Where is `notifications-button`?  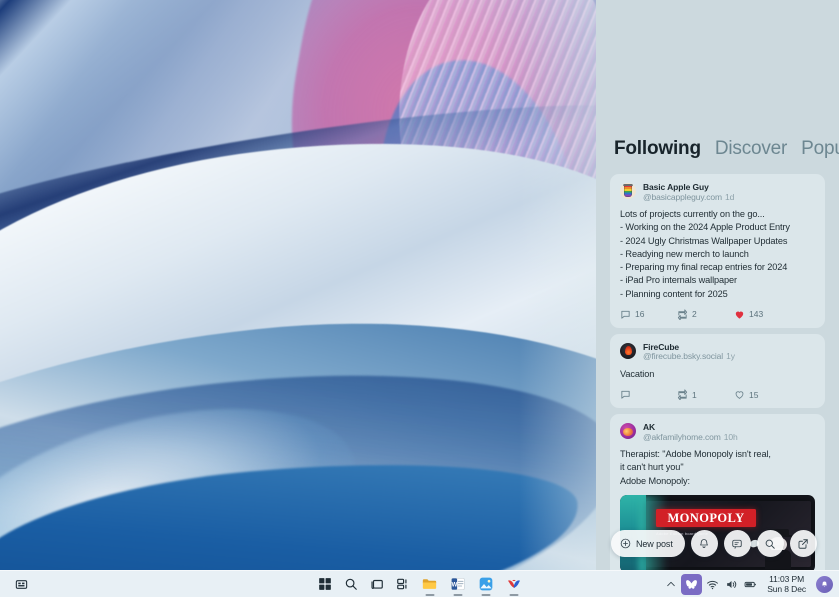
notifications-button is located at coordinates (704, 543).